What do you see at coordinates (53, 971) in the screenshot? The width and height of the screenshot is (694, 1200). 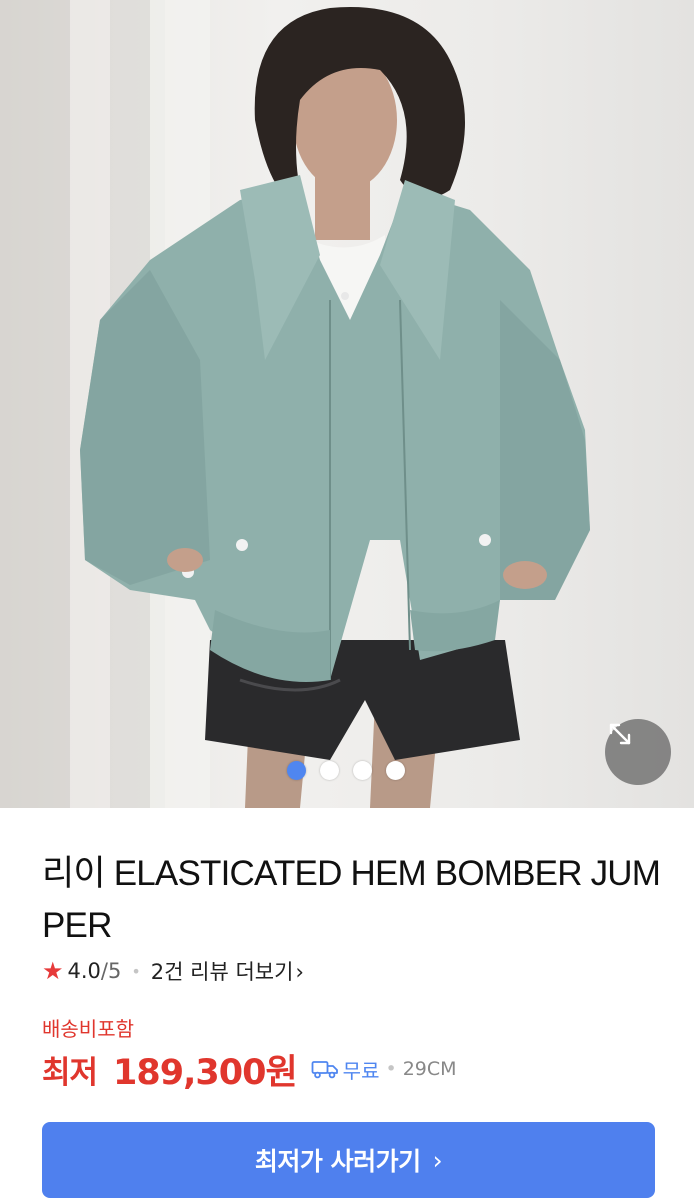 I see `star-icon: ★` at bounding box center [53, 971].